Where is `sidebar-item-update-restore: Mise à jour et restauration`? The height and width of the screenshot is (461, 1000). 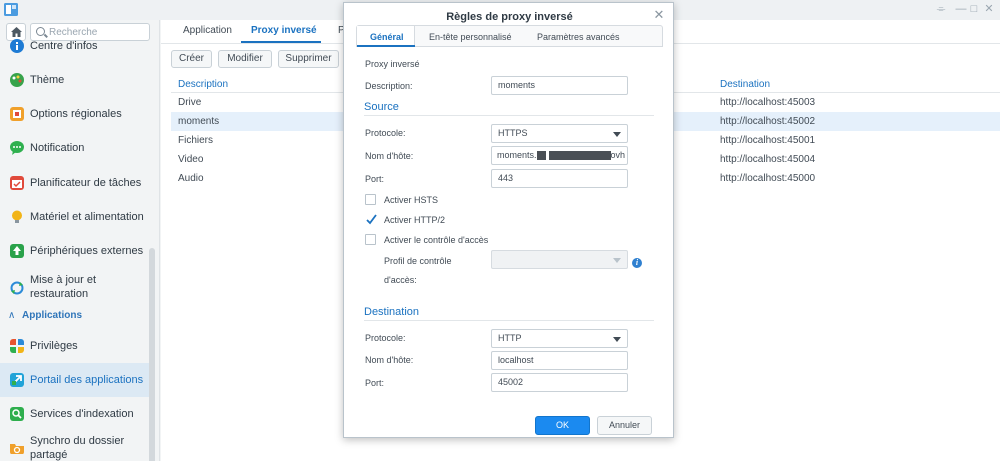
sidebar-item-update-restore: Mise à jour et restauration is located at coordinates (75, 288).